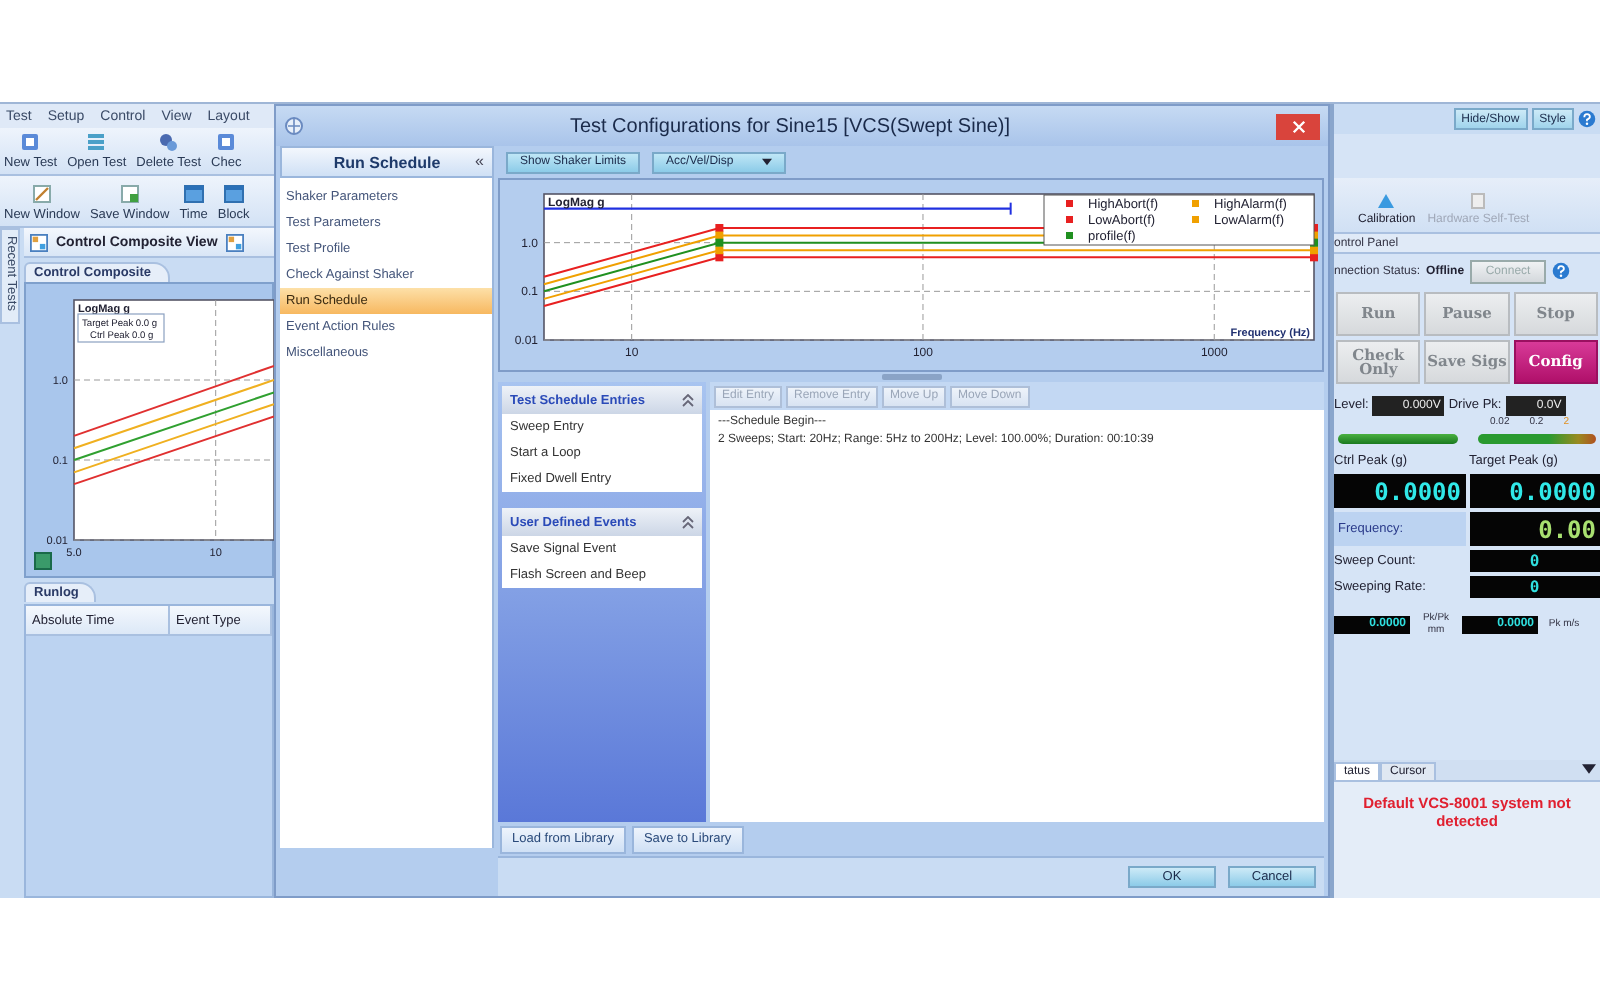  Describe the element at coordinates (1567, 529) in the screenshot. I see `readout-value: 0.00` at that location.